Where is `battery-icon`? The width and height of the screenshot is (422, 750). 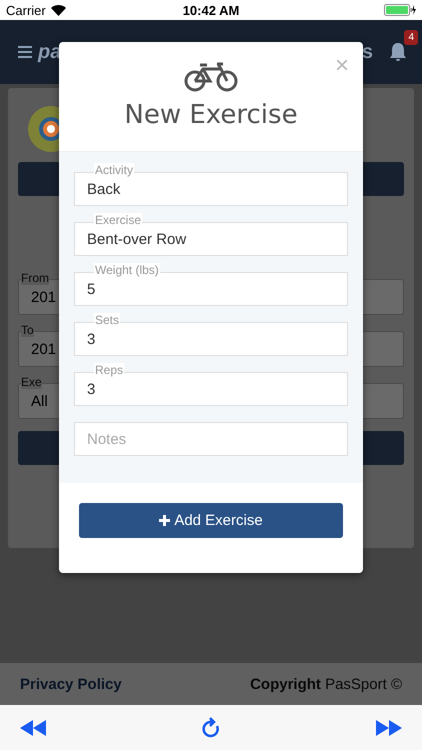
battery-icon is located at coordinates (400, 10).